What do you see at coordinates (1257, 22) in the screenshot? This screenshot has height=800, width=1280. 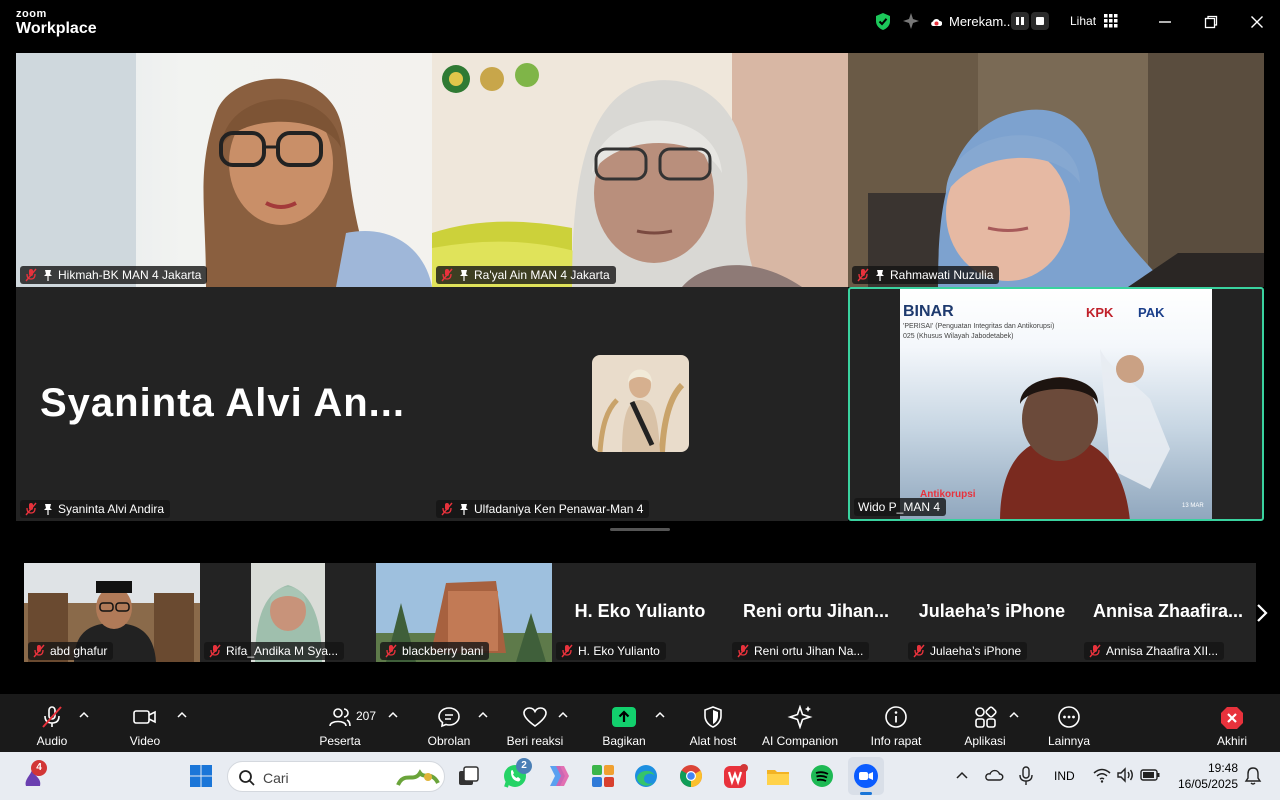 I see `close-icon` at bounding box center [1257, 22].